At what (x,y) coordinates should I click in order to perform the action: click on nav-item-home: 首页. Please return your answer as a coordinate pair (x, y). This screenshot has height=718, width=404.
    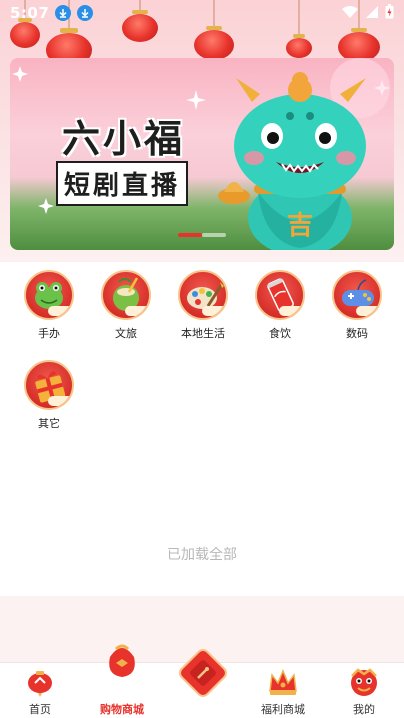
    Looking at the image, I should click on (40, 690).